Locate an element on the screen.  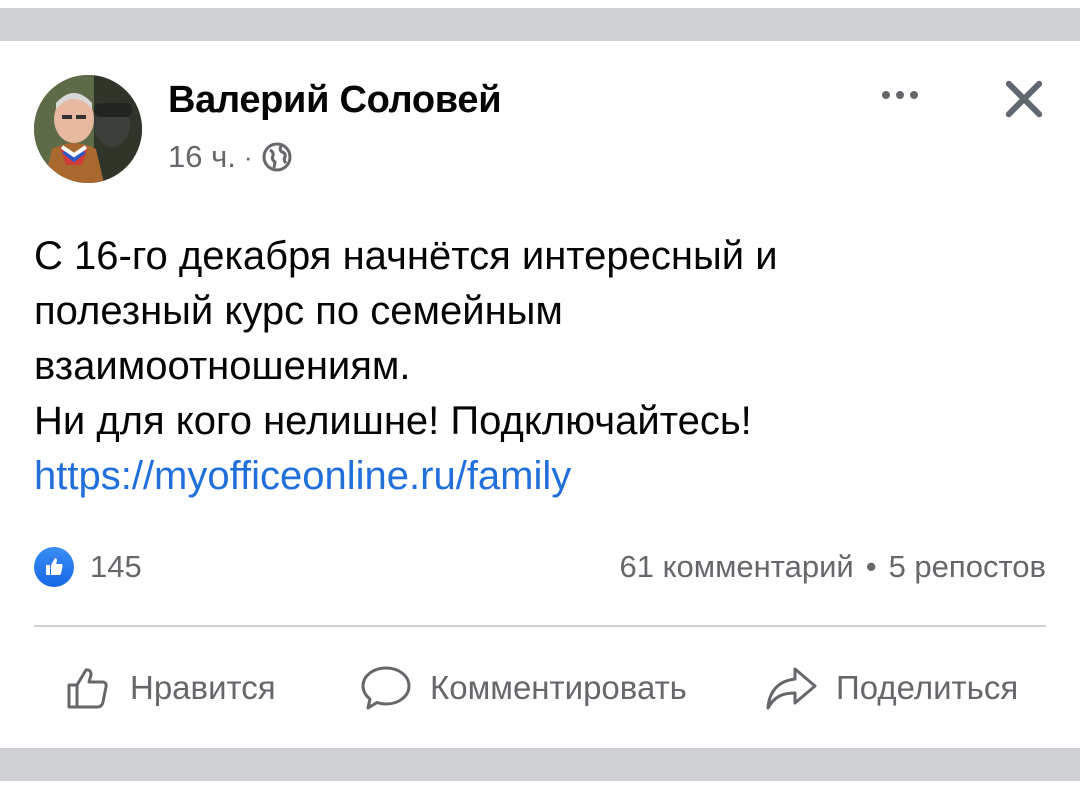
post-stats: 145 61 комментарий • 5 репостов is located at coordinates (540, 565).